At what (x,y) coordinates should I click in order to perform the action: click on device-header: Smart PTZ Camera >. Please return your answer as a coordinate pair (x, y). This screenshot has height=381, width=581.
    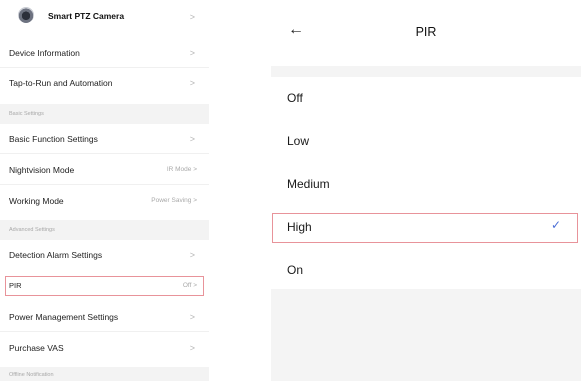
    Looking at the image, I should click on (104, 19).